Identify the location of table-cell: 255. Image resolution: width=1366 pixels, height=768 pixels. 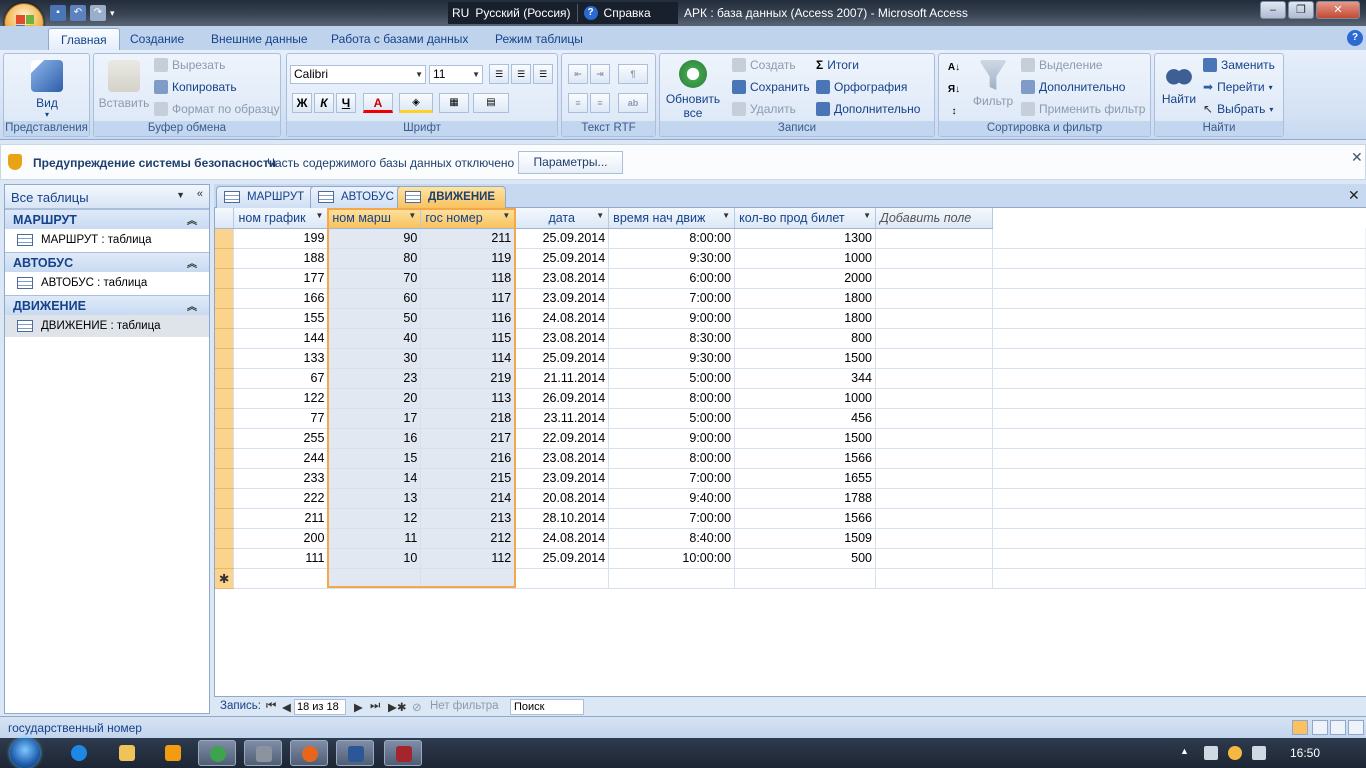
(281, 438).